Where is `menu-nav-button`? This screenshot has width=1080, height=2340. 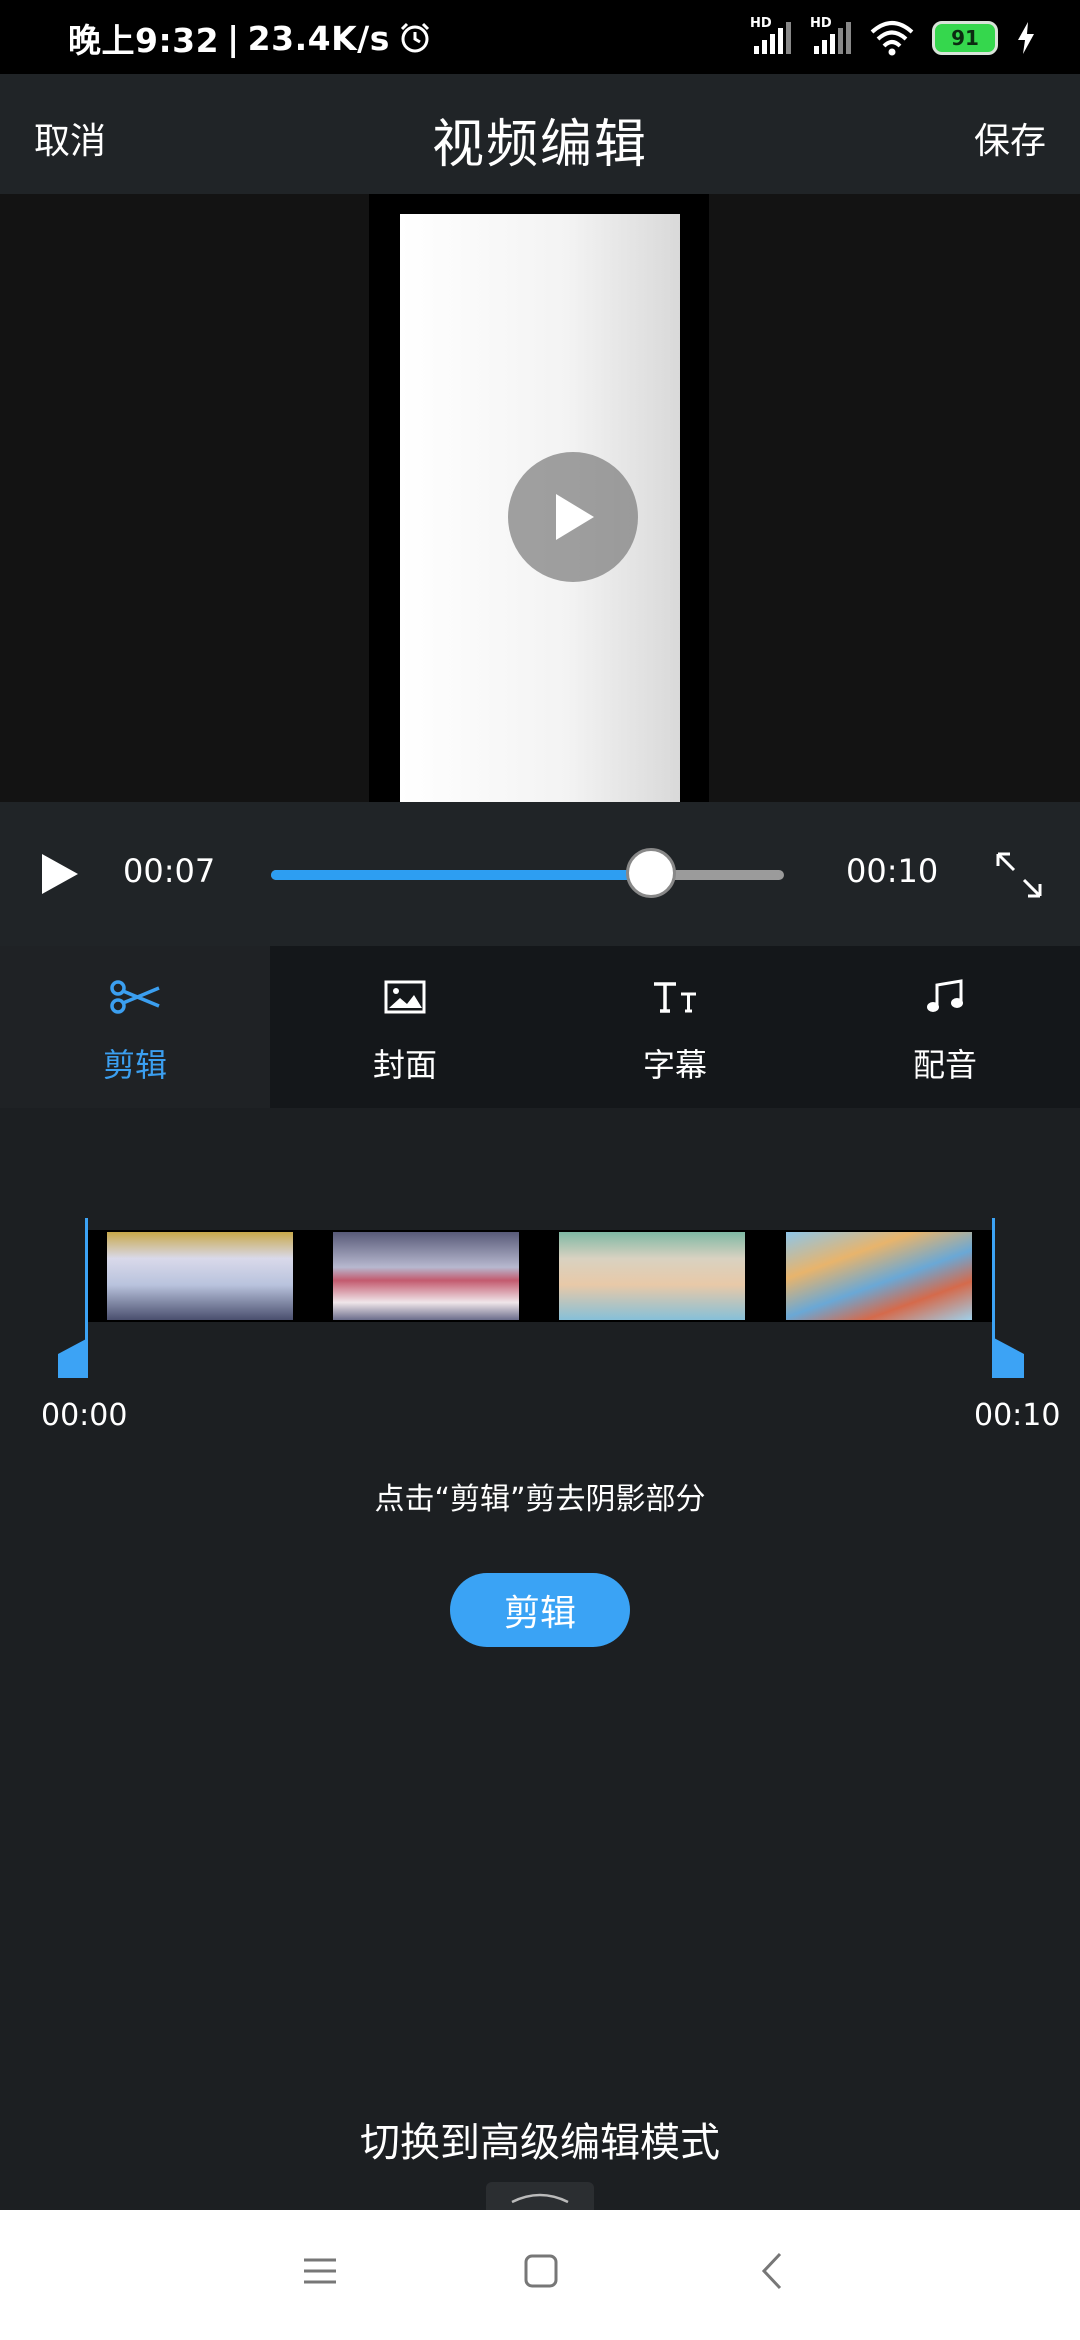 menu-nav-button is located at coordinates (320, 2273).